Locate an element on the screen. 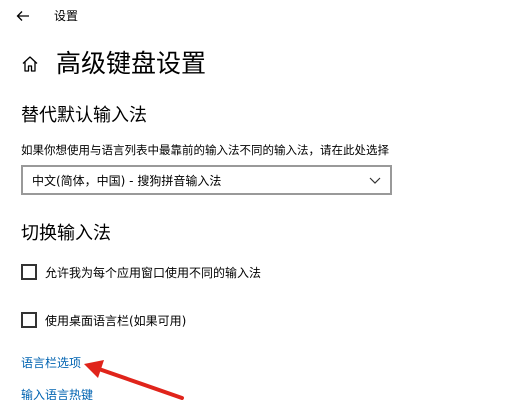  per-app-input-checkbox is located at coordinates (29, 272).